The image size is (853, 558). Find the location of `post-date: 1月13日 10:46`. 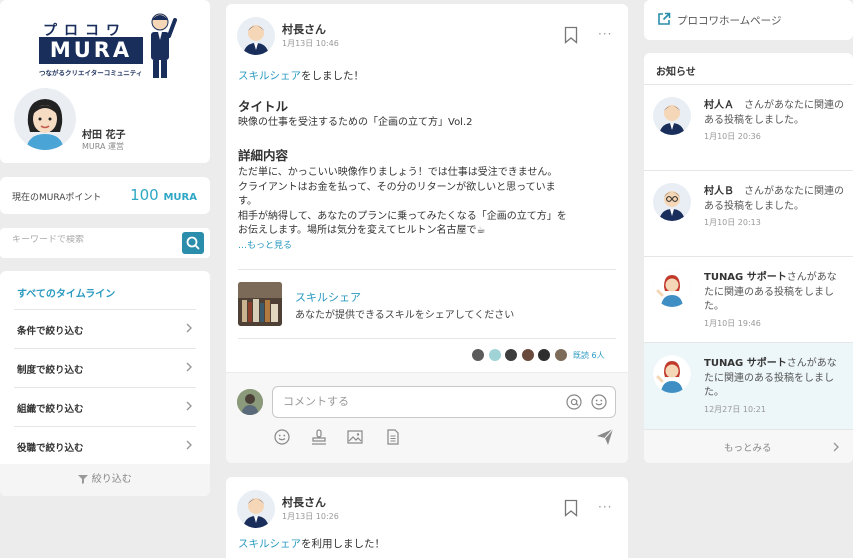

post-date: 1月13日 10:46 is located at coordinates (310, 43).